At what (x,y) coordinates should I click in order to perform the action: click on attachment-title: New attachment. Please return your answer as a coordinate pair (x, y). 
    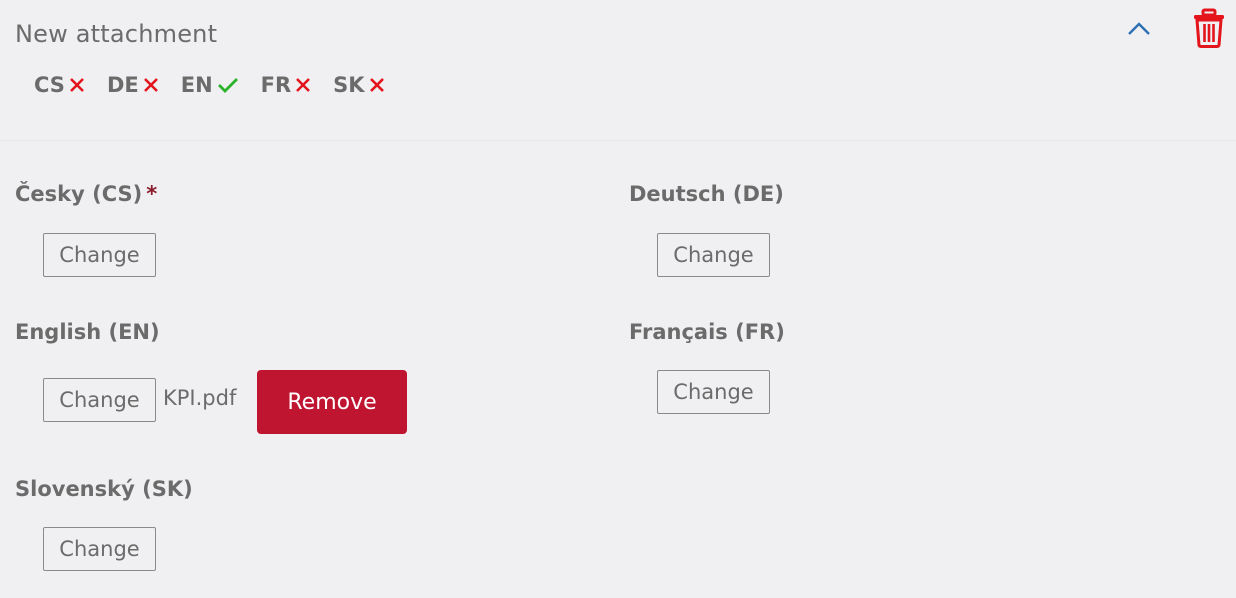
    Looking at the image, I should click on (116, 34).